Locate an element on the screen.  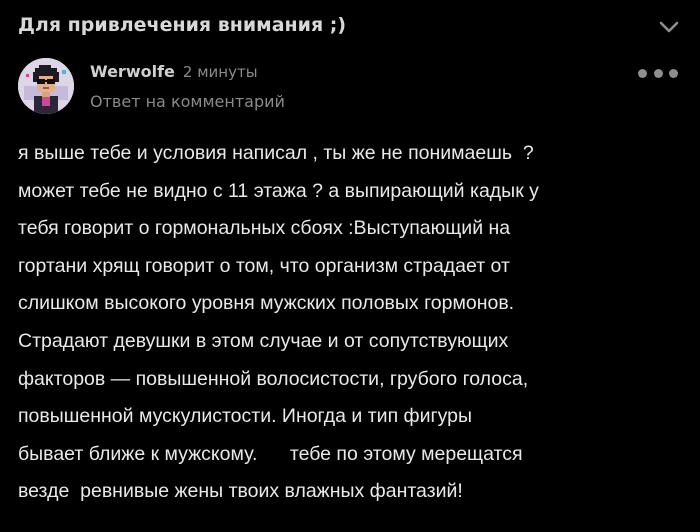
collapse-button is located at coordinates (669, 27).